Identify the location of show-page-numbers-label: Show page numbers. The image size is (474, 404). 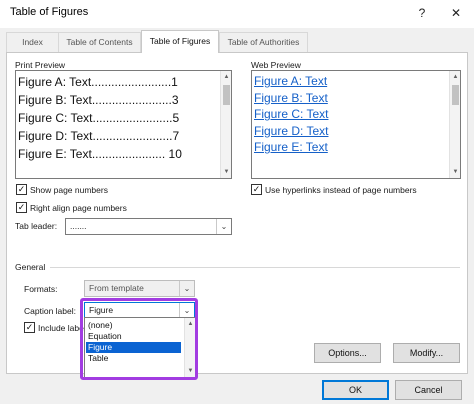
(69, 190).